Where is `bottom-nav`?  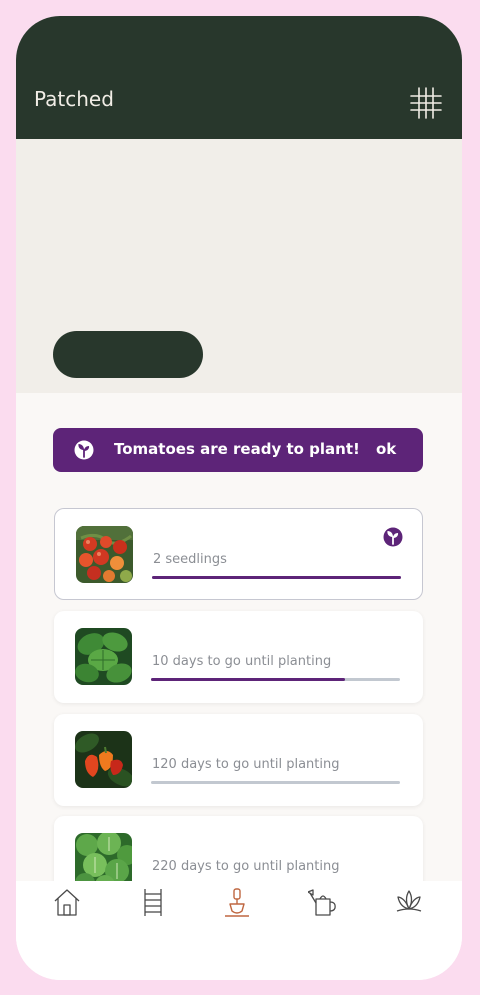 bottom-nav is located at coordinates (239, 930).